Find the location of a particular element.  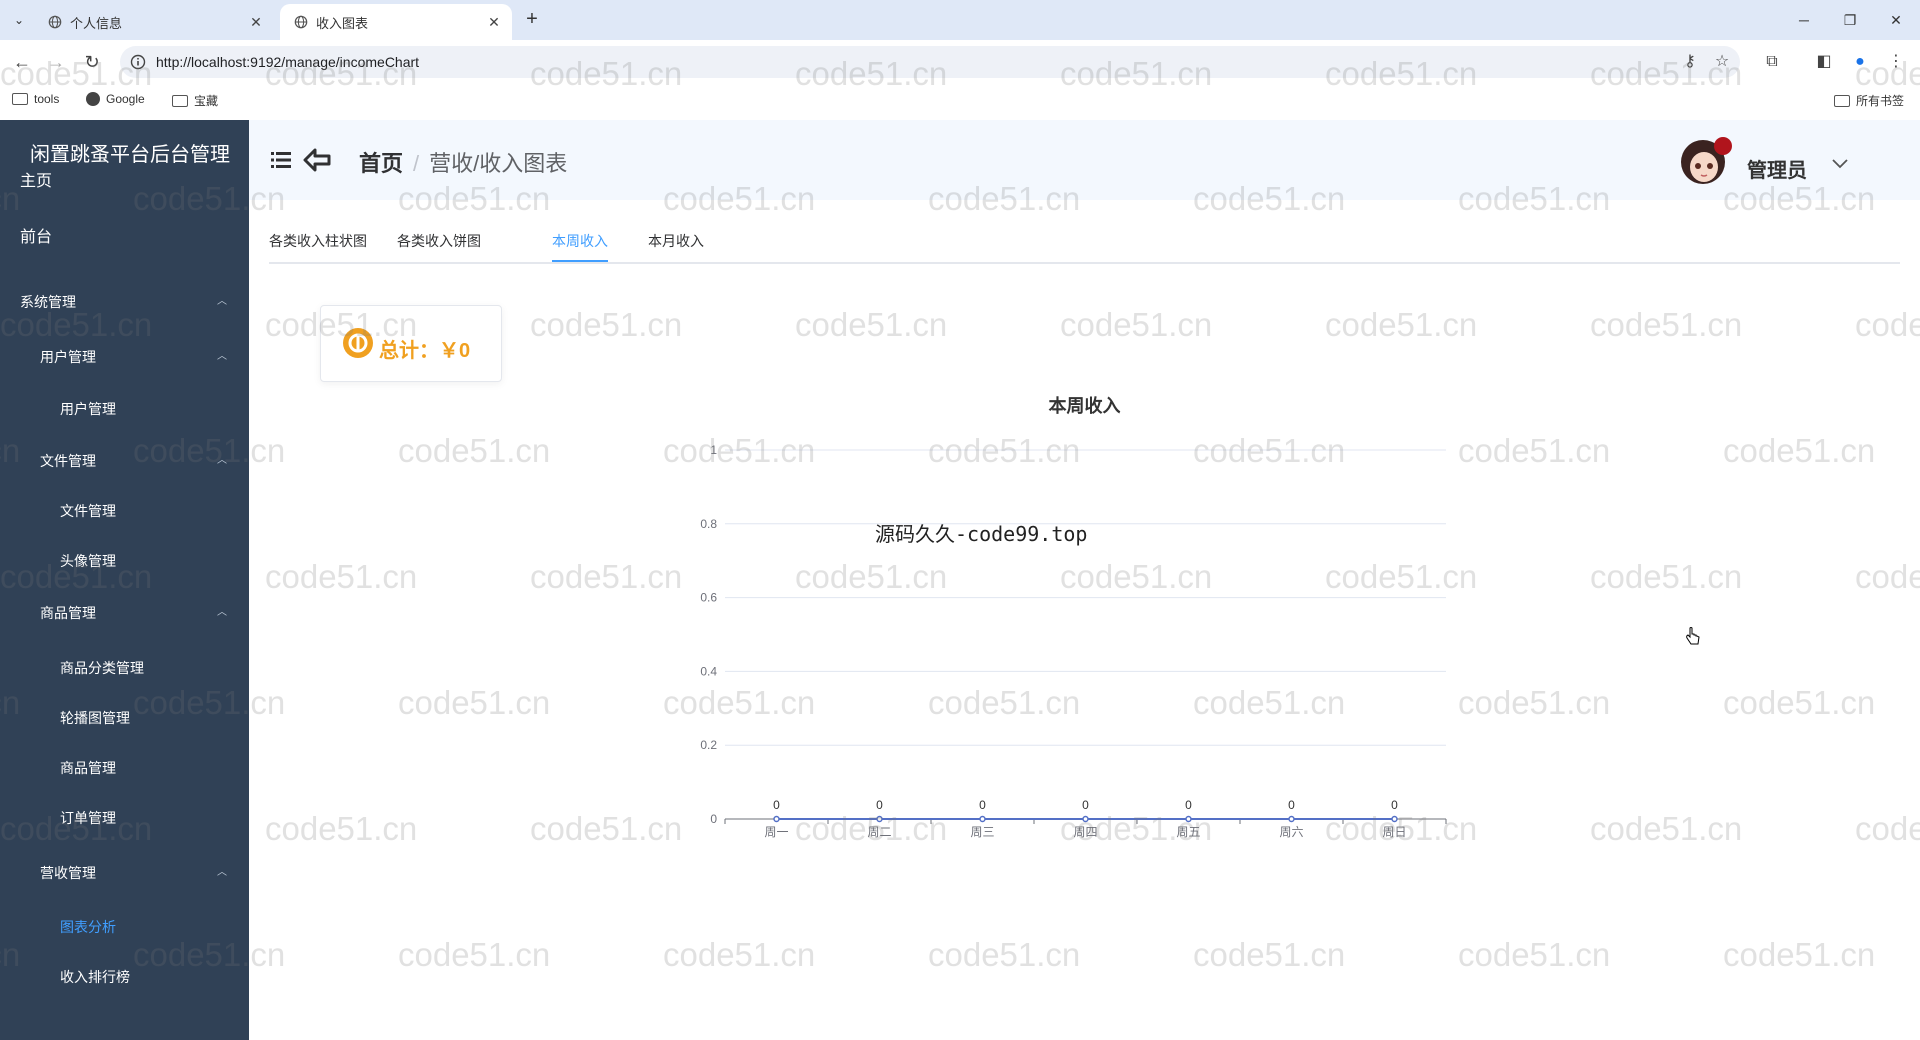

bookmark-label: tools is located at coordinates (47, 99).